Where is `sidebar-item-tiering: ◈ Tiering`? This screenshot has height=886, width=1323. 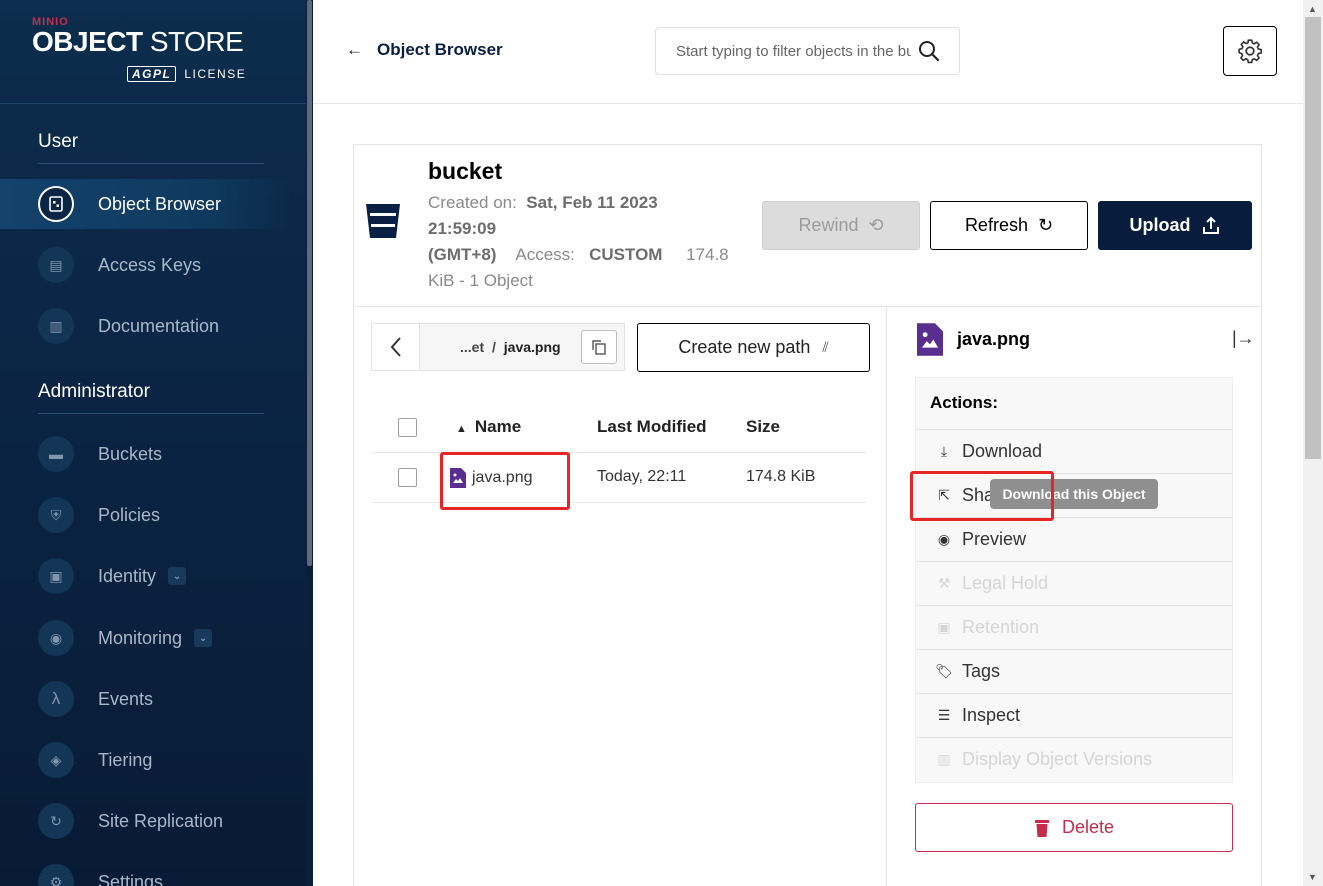 sidebar-item-tiering: ◈ Tiering is located at coordinates (163, 760).